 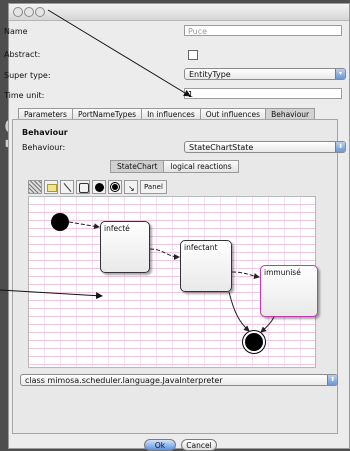 I want to click on panel-button: Panel, so click(x=153, y=187).